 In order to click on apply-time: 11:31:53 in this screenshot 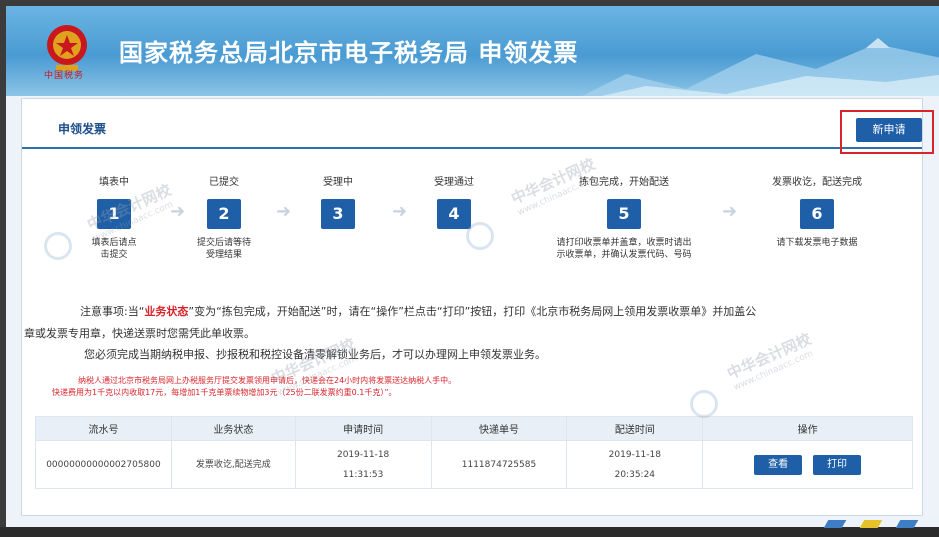, I will do `click(363, 474)`.